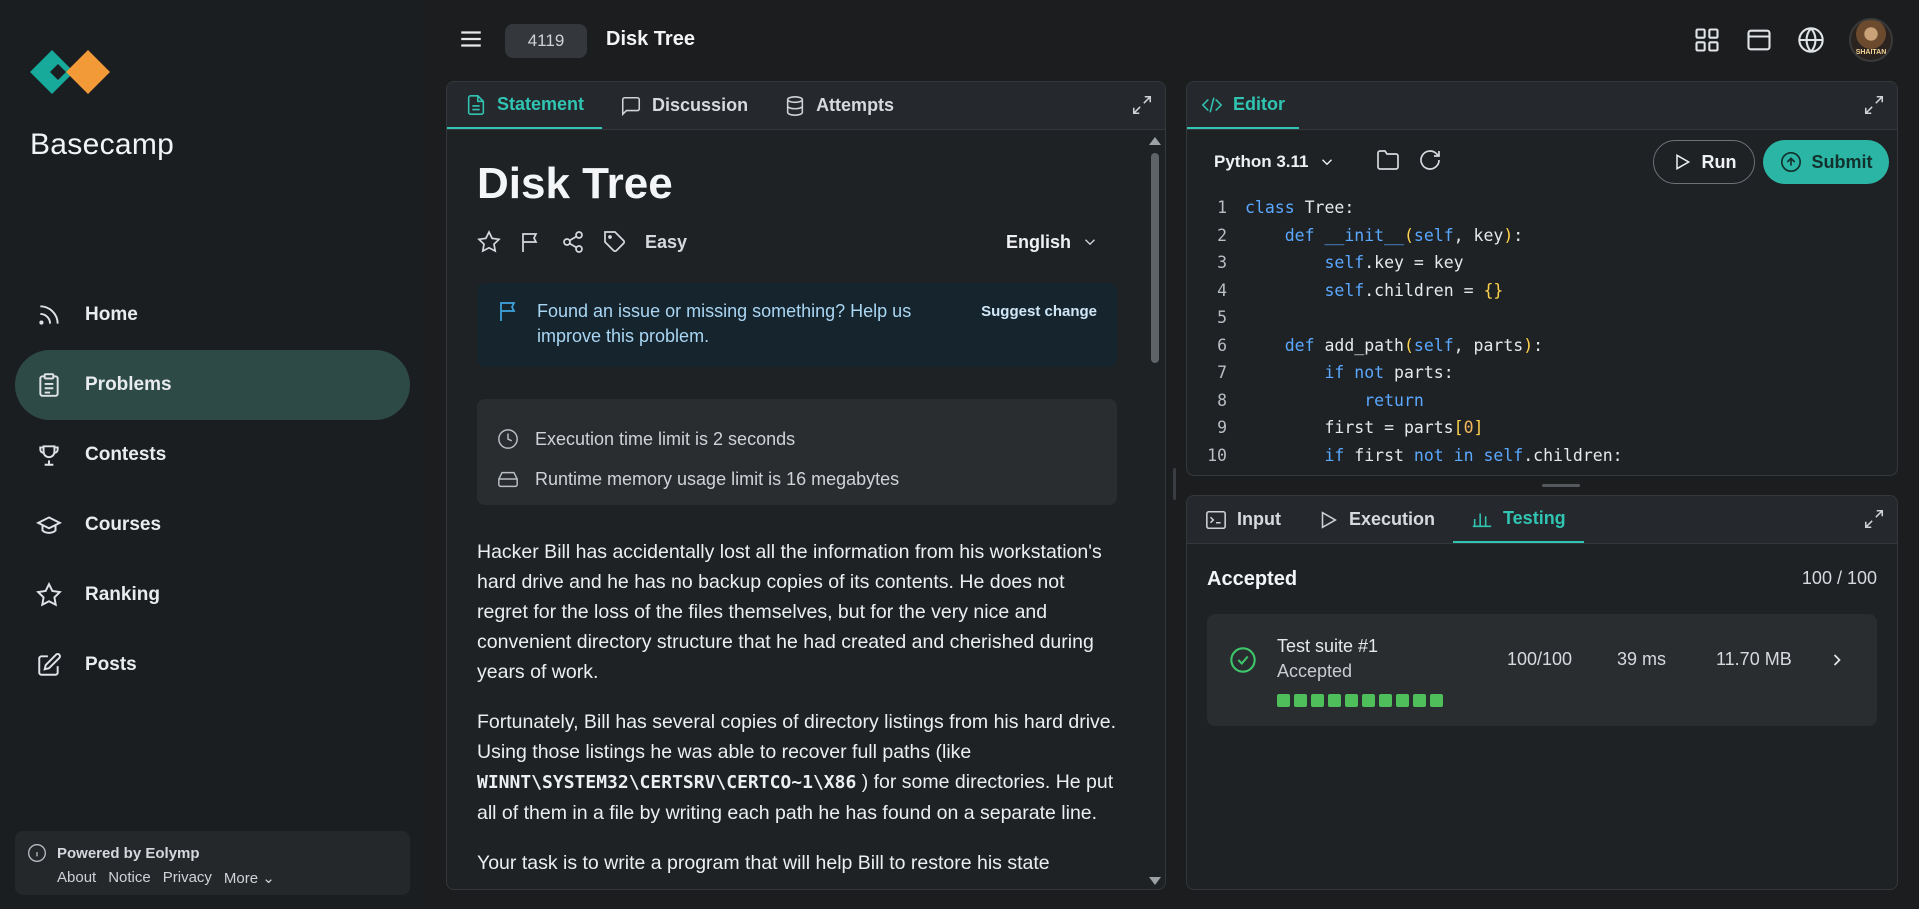  I want to click on code-line: 7 if not parts:, so click(1335, 373).